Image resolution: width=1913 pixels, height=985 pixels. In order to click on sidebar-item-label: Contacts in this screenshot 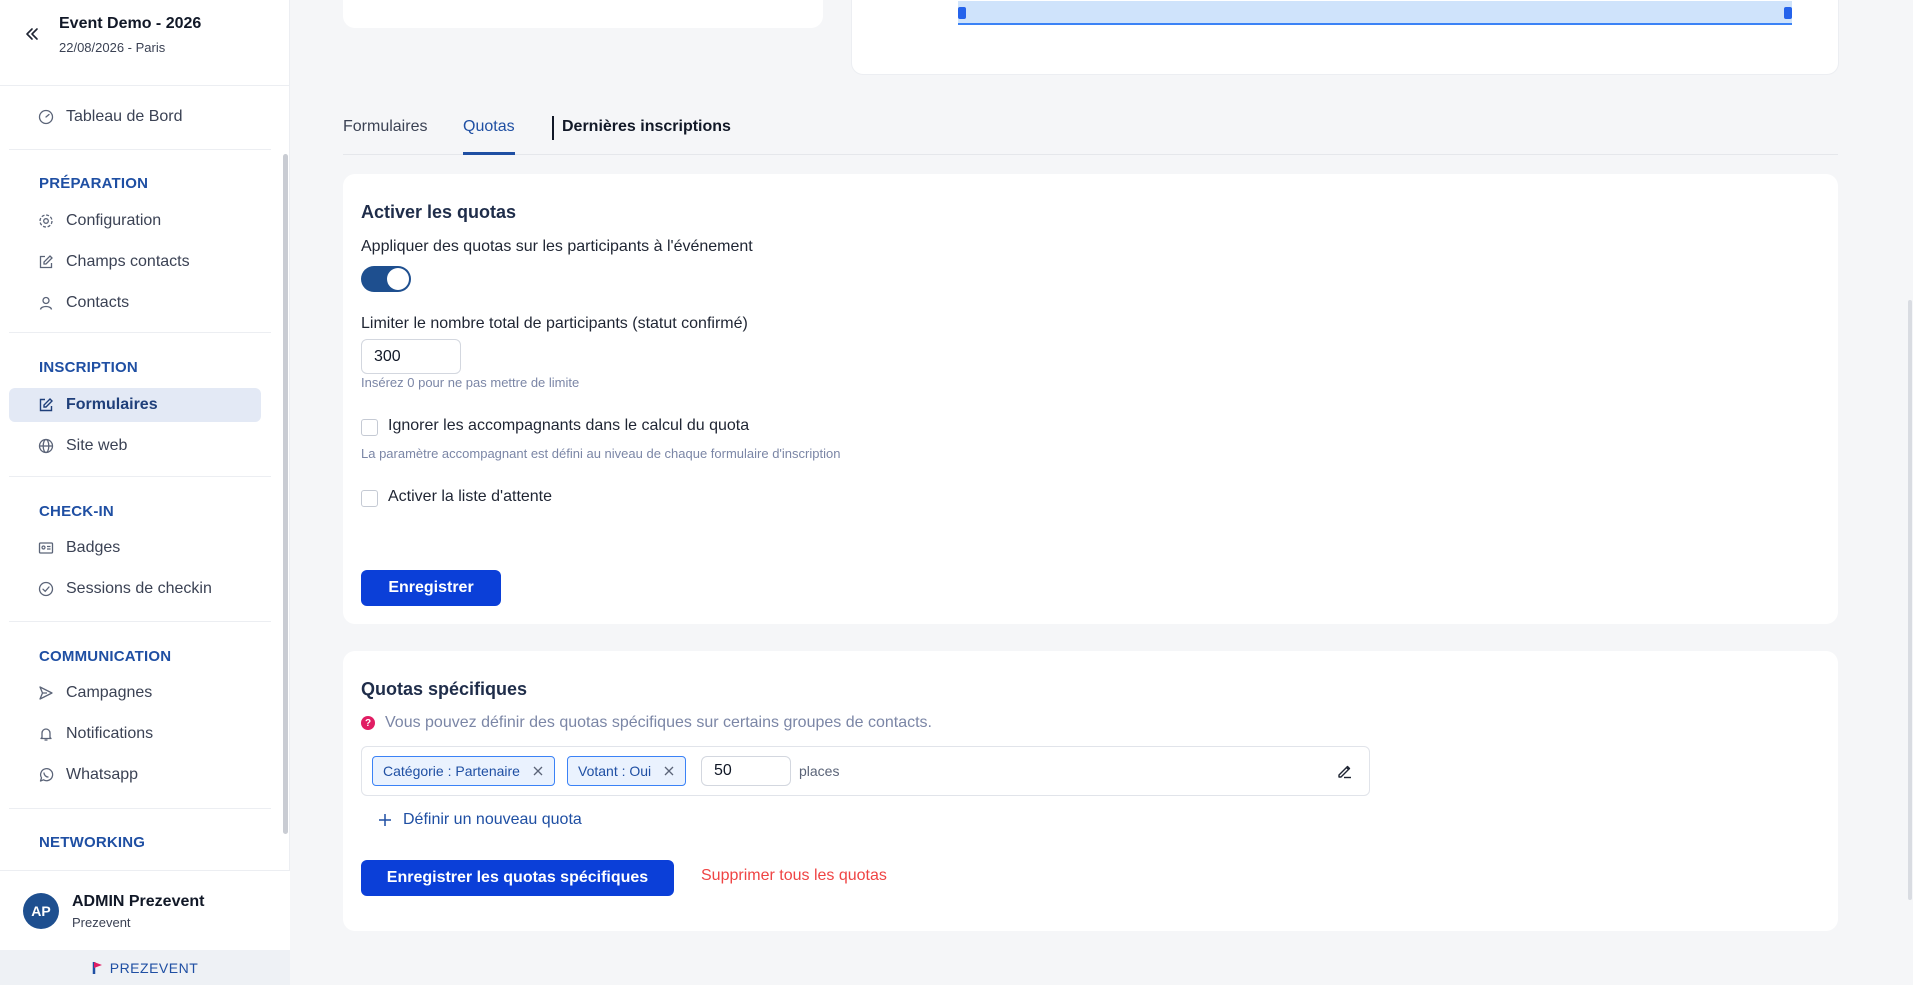, I will do `click(98, 302)`.